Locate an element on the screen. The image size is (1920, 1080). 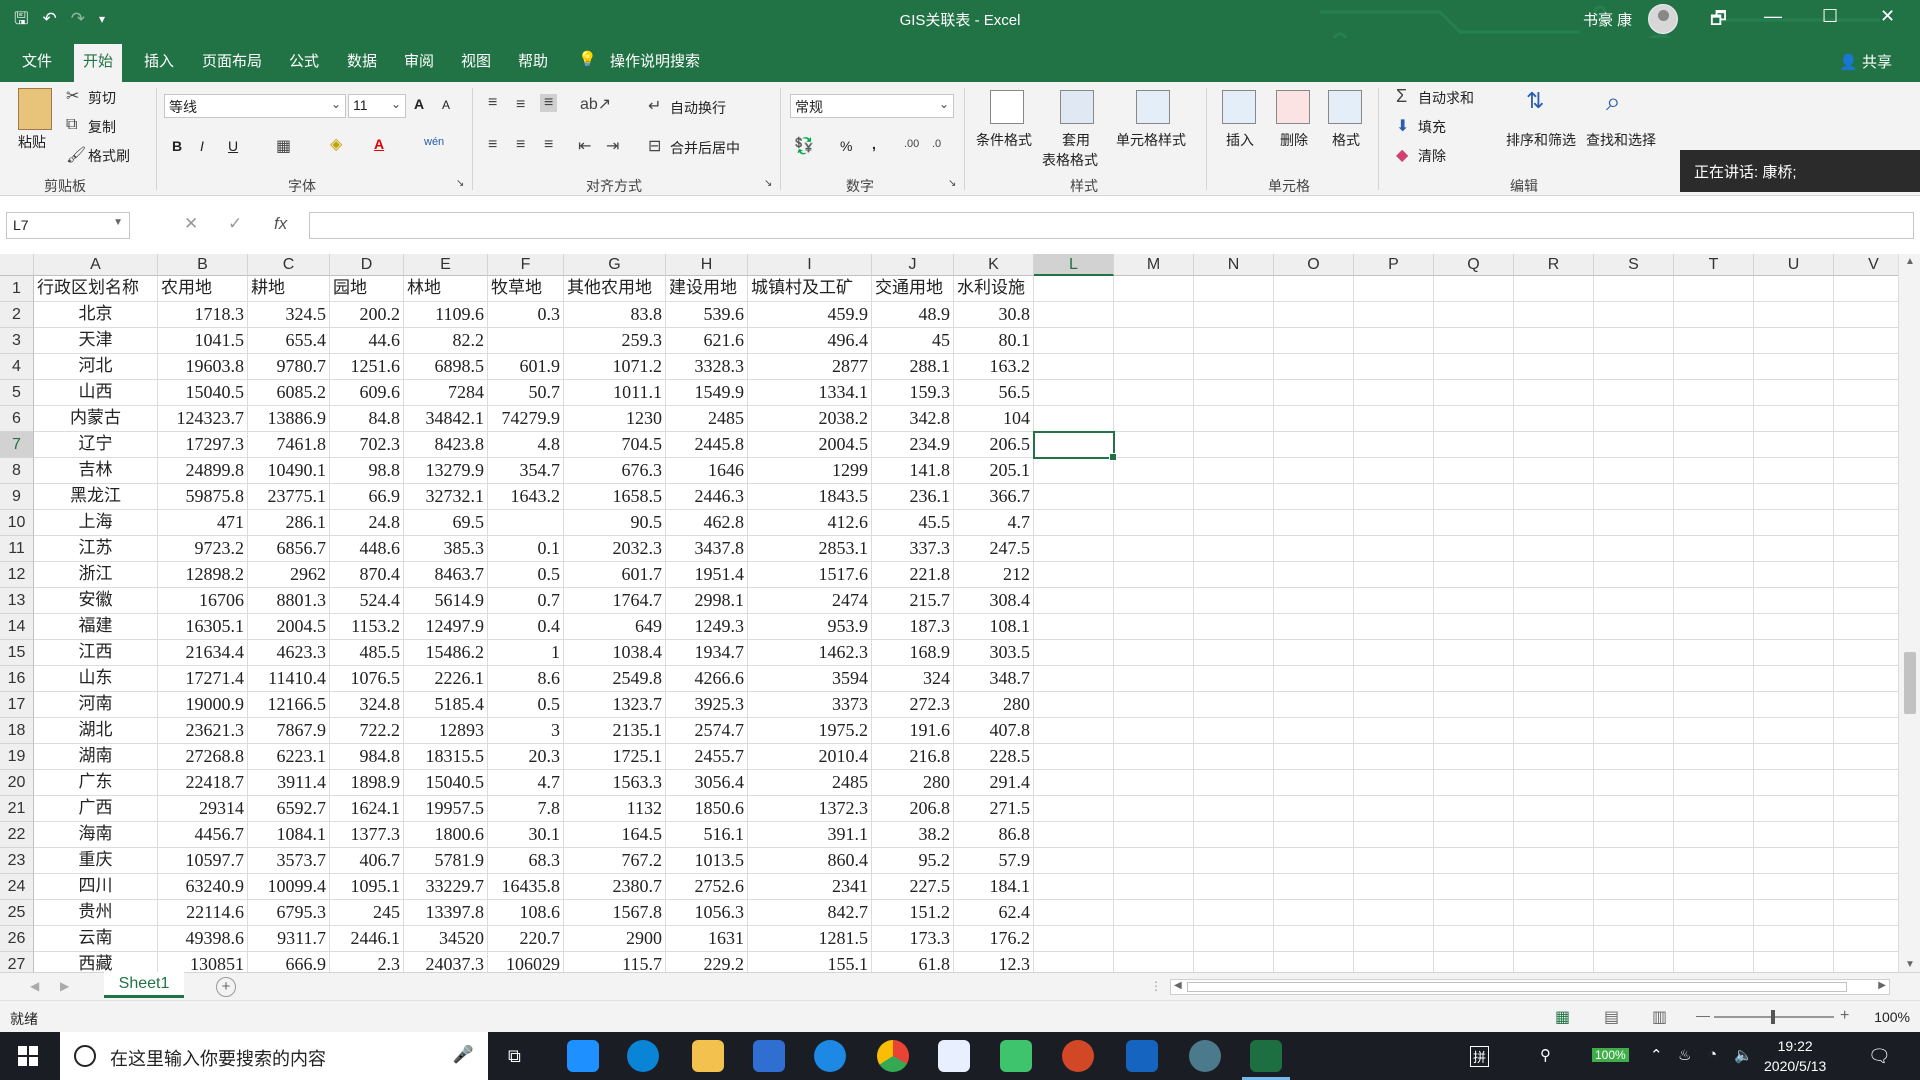
table-cell: 16706 is located at coordinates (203, 601).